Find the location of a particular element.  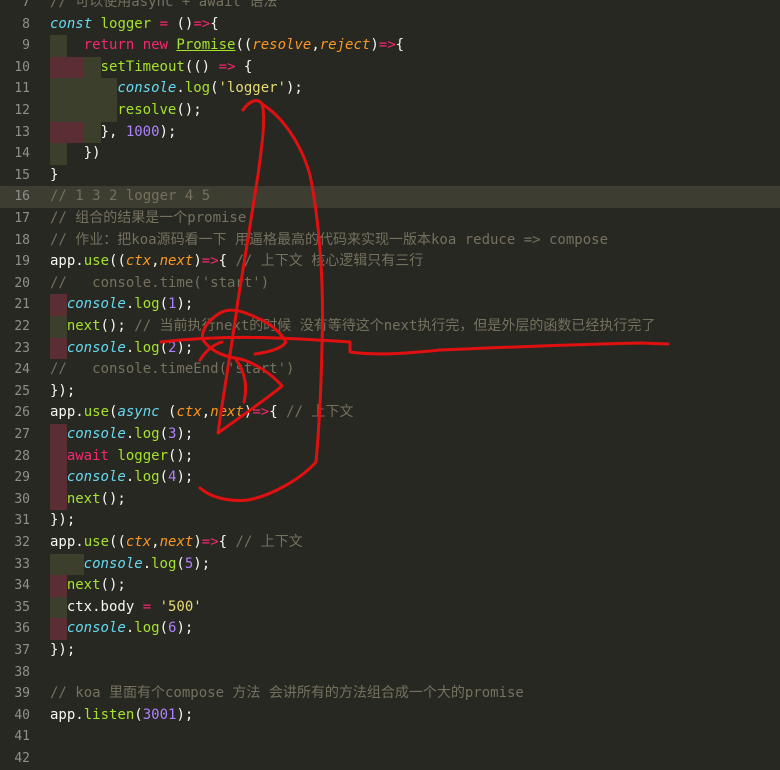

code-line: 23 console.log(2); is located at coordinates (390, 348).